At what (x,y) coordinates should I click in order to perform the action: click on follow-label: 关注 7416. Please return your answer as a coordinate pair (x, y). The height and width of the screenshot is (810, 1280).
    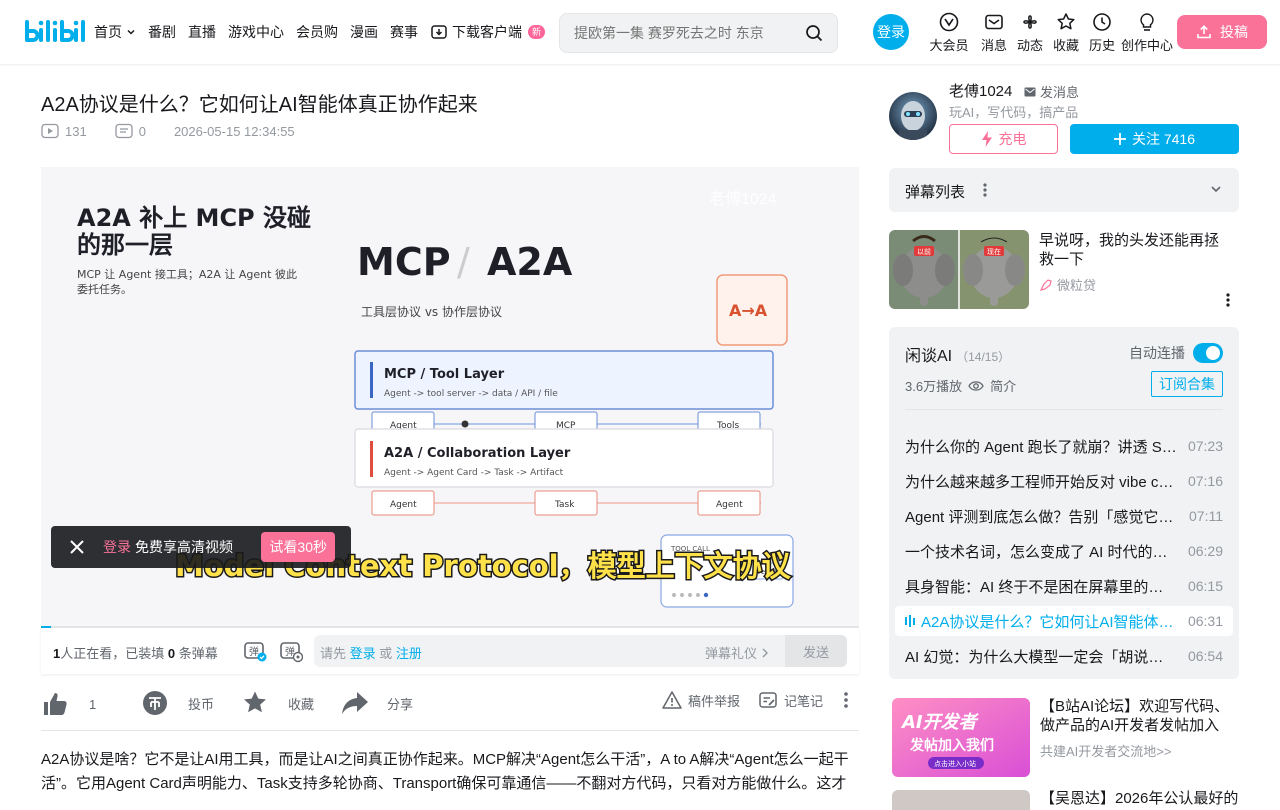
    Looking at the image, I should click on (1163, 139).